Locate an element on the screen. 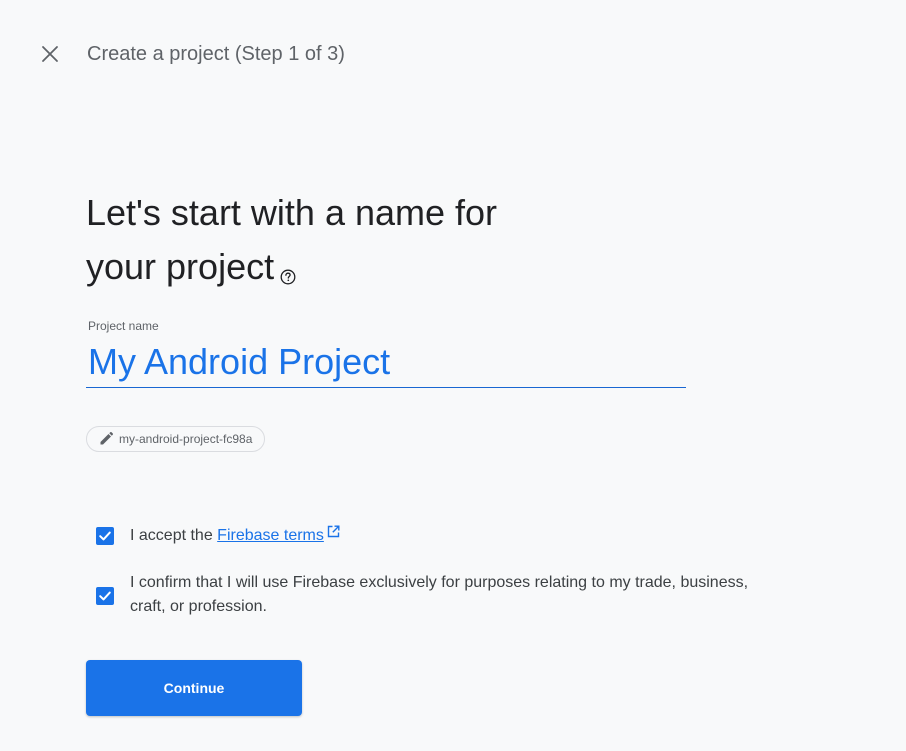 This screenshot has width=906, height=751. terms-checkbox-row: I accept the Firebase terms is located at coordinates (218, 536).